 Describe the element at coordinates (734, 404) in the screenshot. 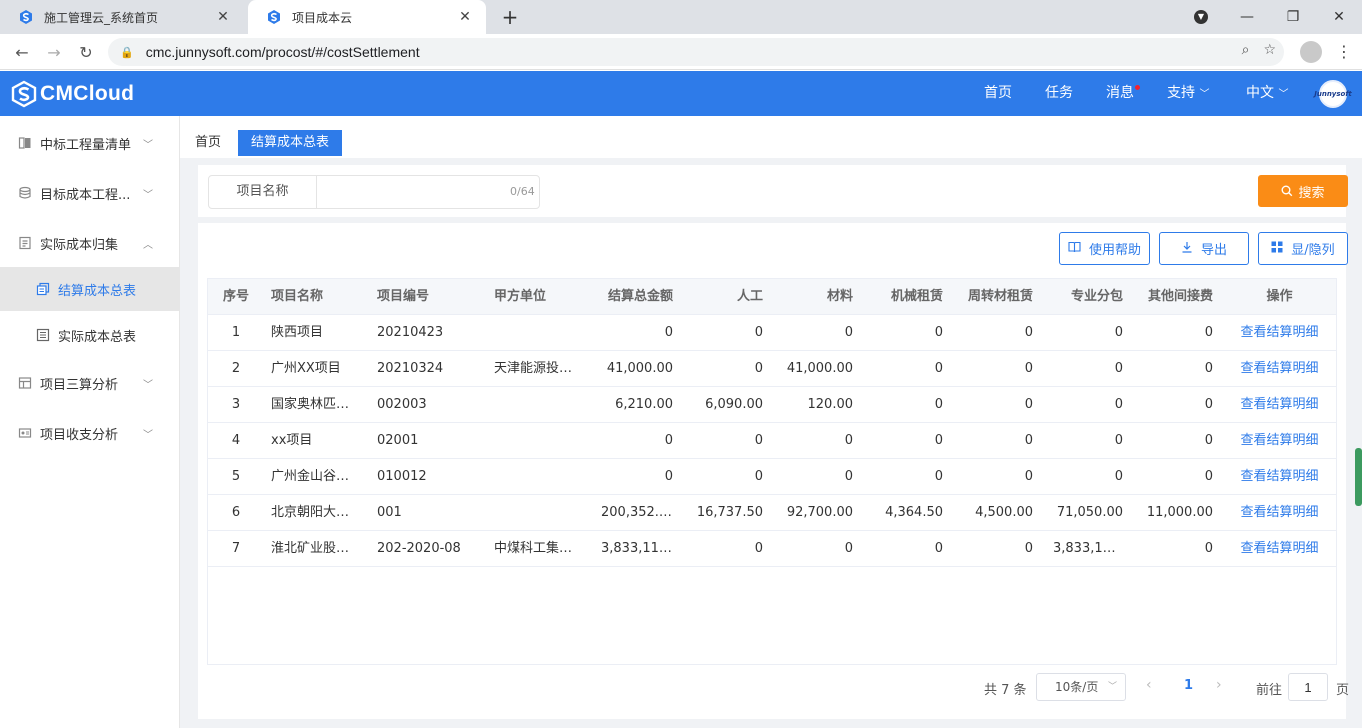

I see `table-cell: 6,090.00` at that location.